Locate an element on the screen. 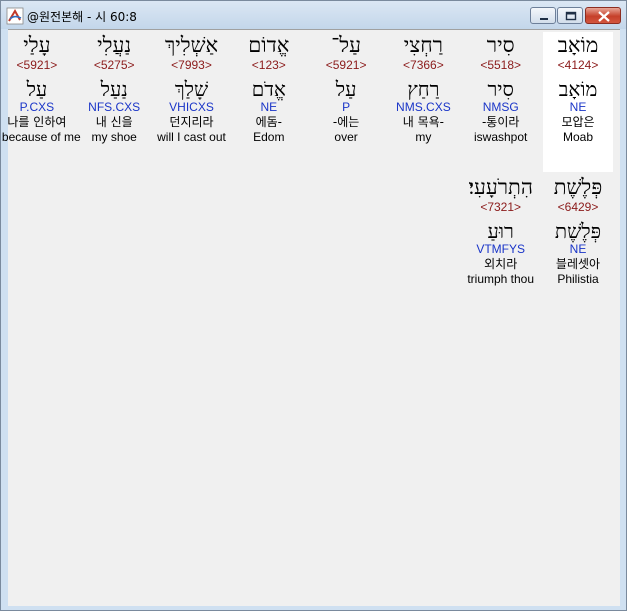 The width and height of the screenshot is (627, 611). strong-number: <4124> is located at coordinates (578, 65).